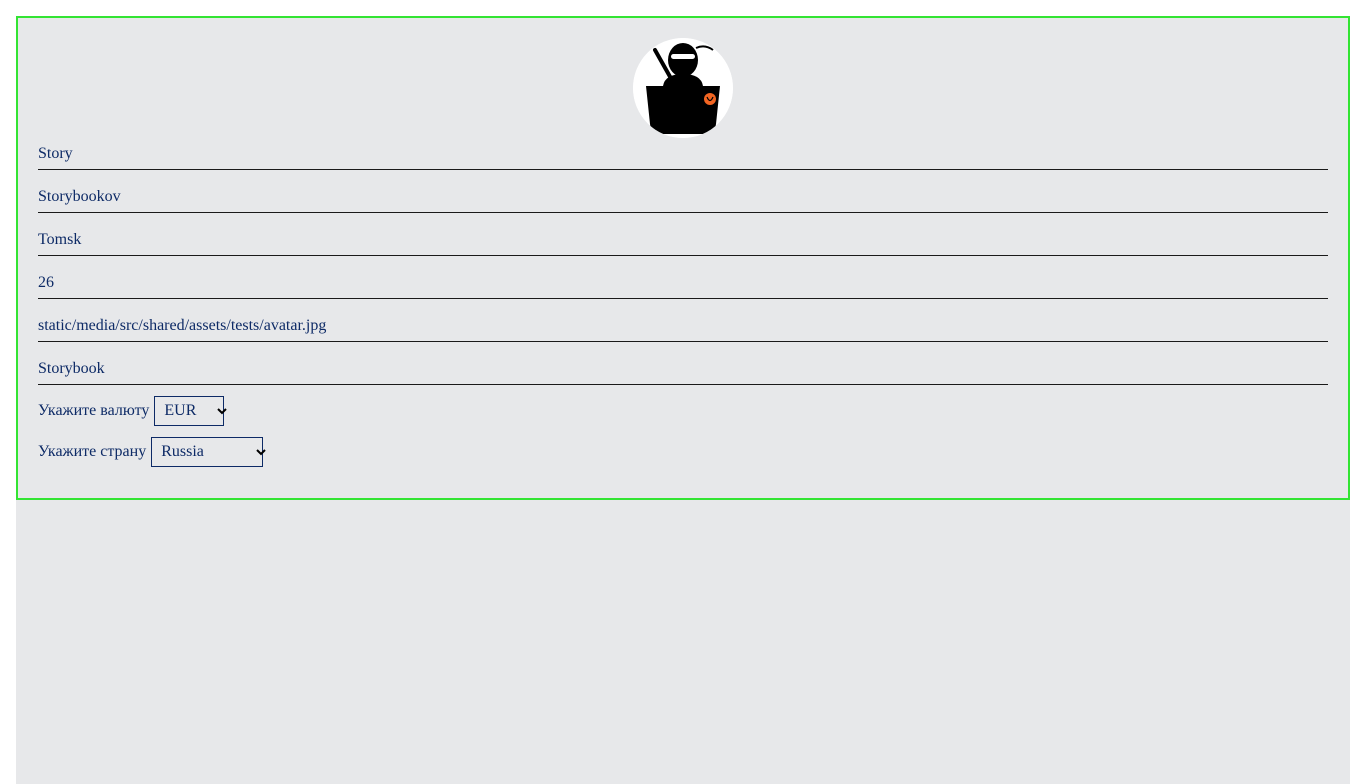 Image resolution: width=1350 pixels, height=784 pixels. I want to click on country-row: Укажите страну Russia, so click(152, 452).